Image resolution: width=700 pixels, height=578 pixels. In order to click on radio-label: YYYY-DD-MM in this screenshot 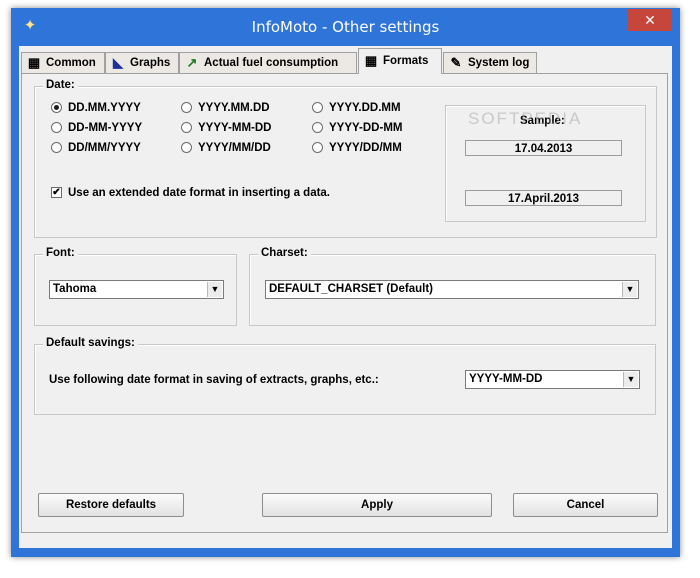, I will do `click(366, 128)`.